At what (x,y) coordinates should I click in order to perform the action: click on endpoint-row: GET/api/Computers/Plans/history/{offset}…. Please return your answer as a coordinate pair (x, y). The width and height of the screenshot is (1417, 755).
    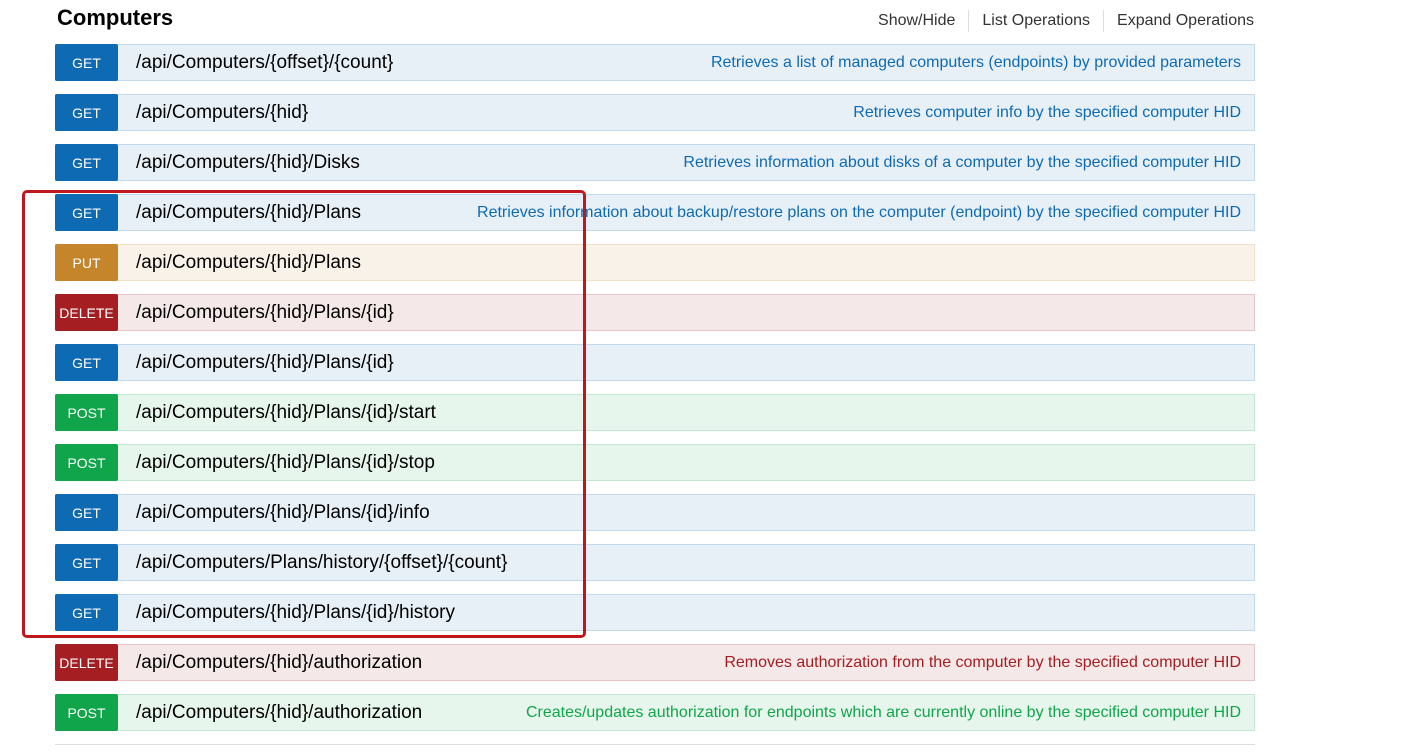
    Looking at the image, I should click on (655, 562).